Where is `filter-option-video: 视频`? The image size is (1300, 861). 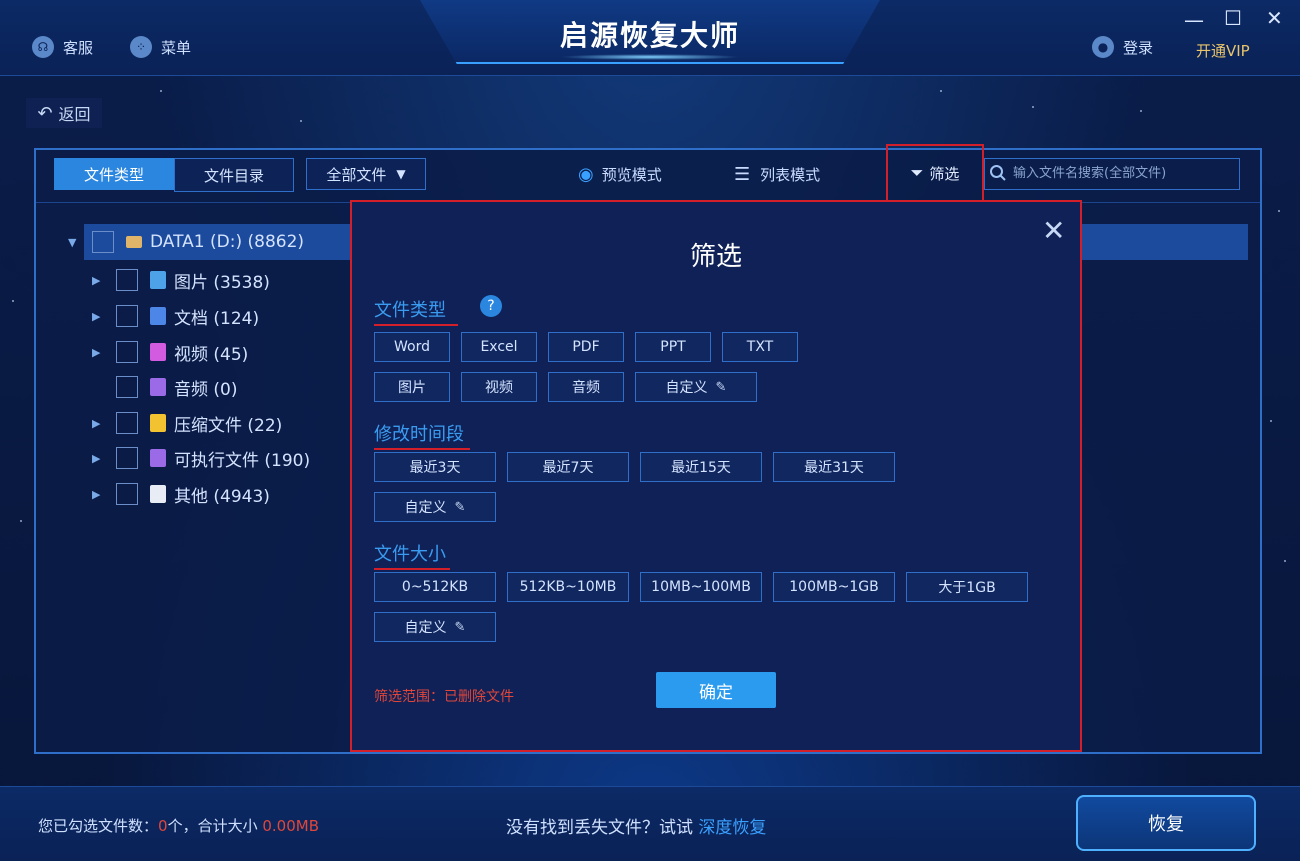
filter-option-video: 视频 is located at coordinates (499, 387).